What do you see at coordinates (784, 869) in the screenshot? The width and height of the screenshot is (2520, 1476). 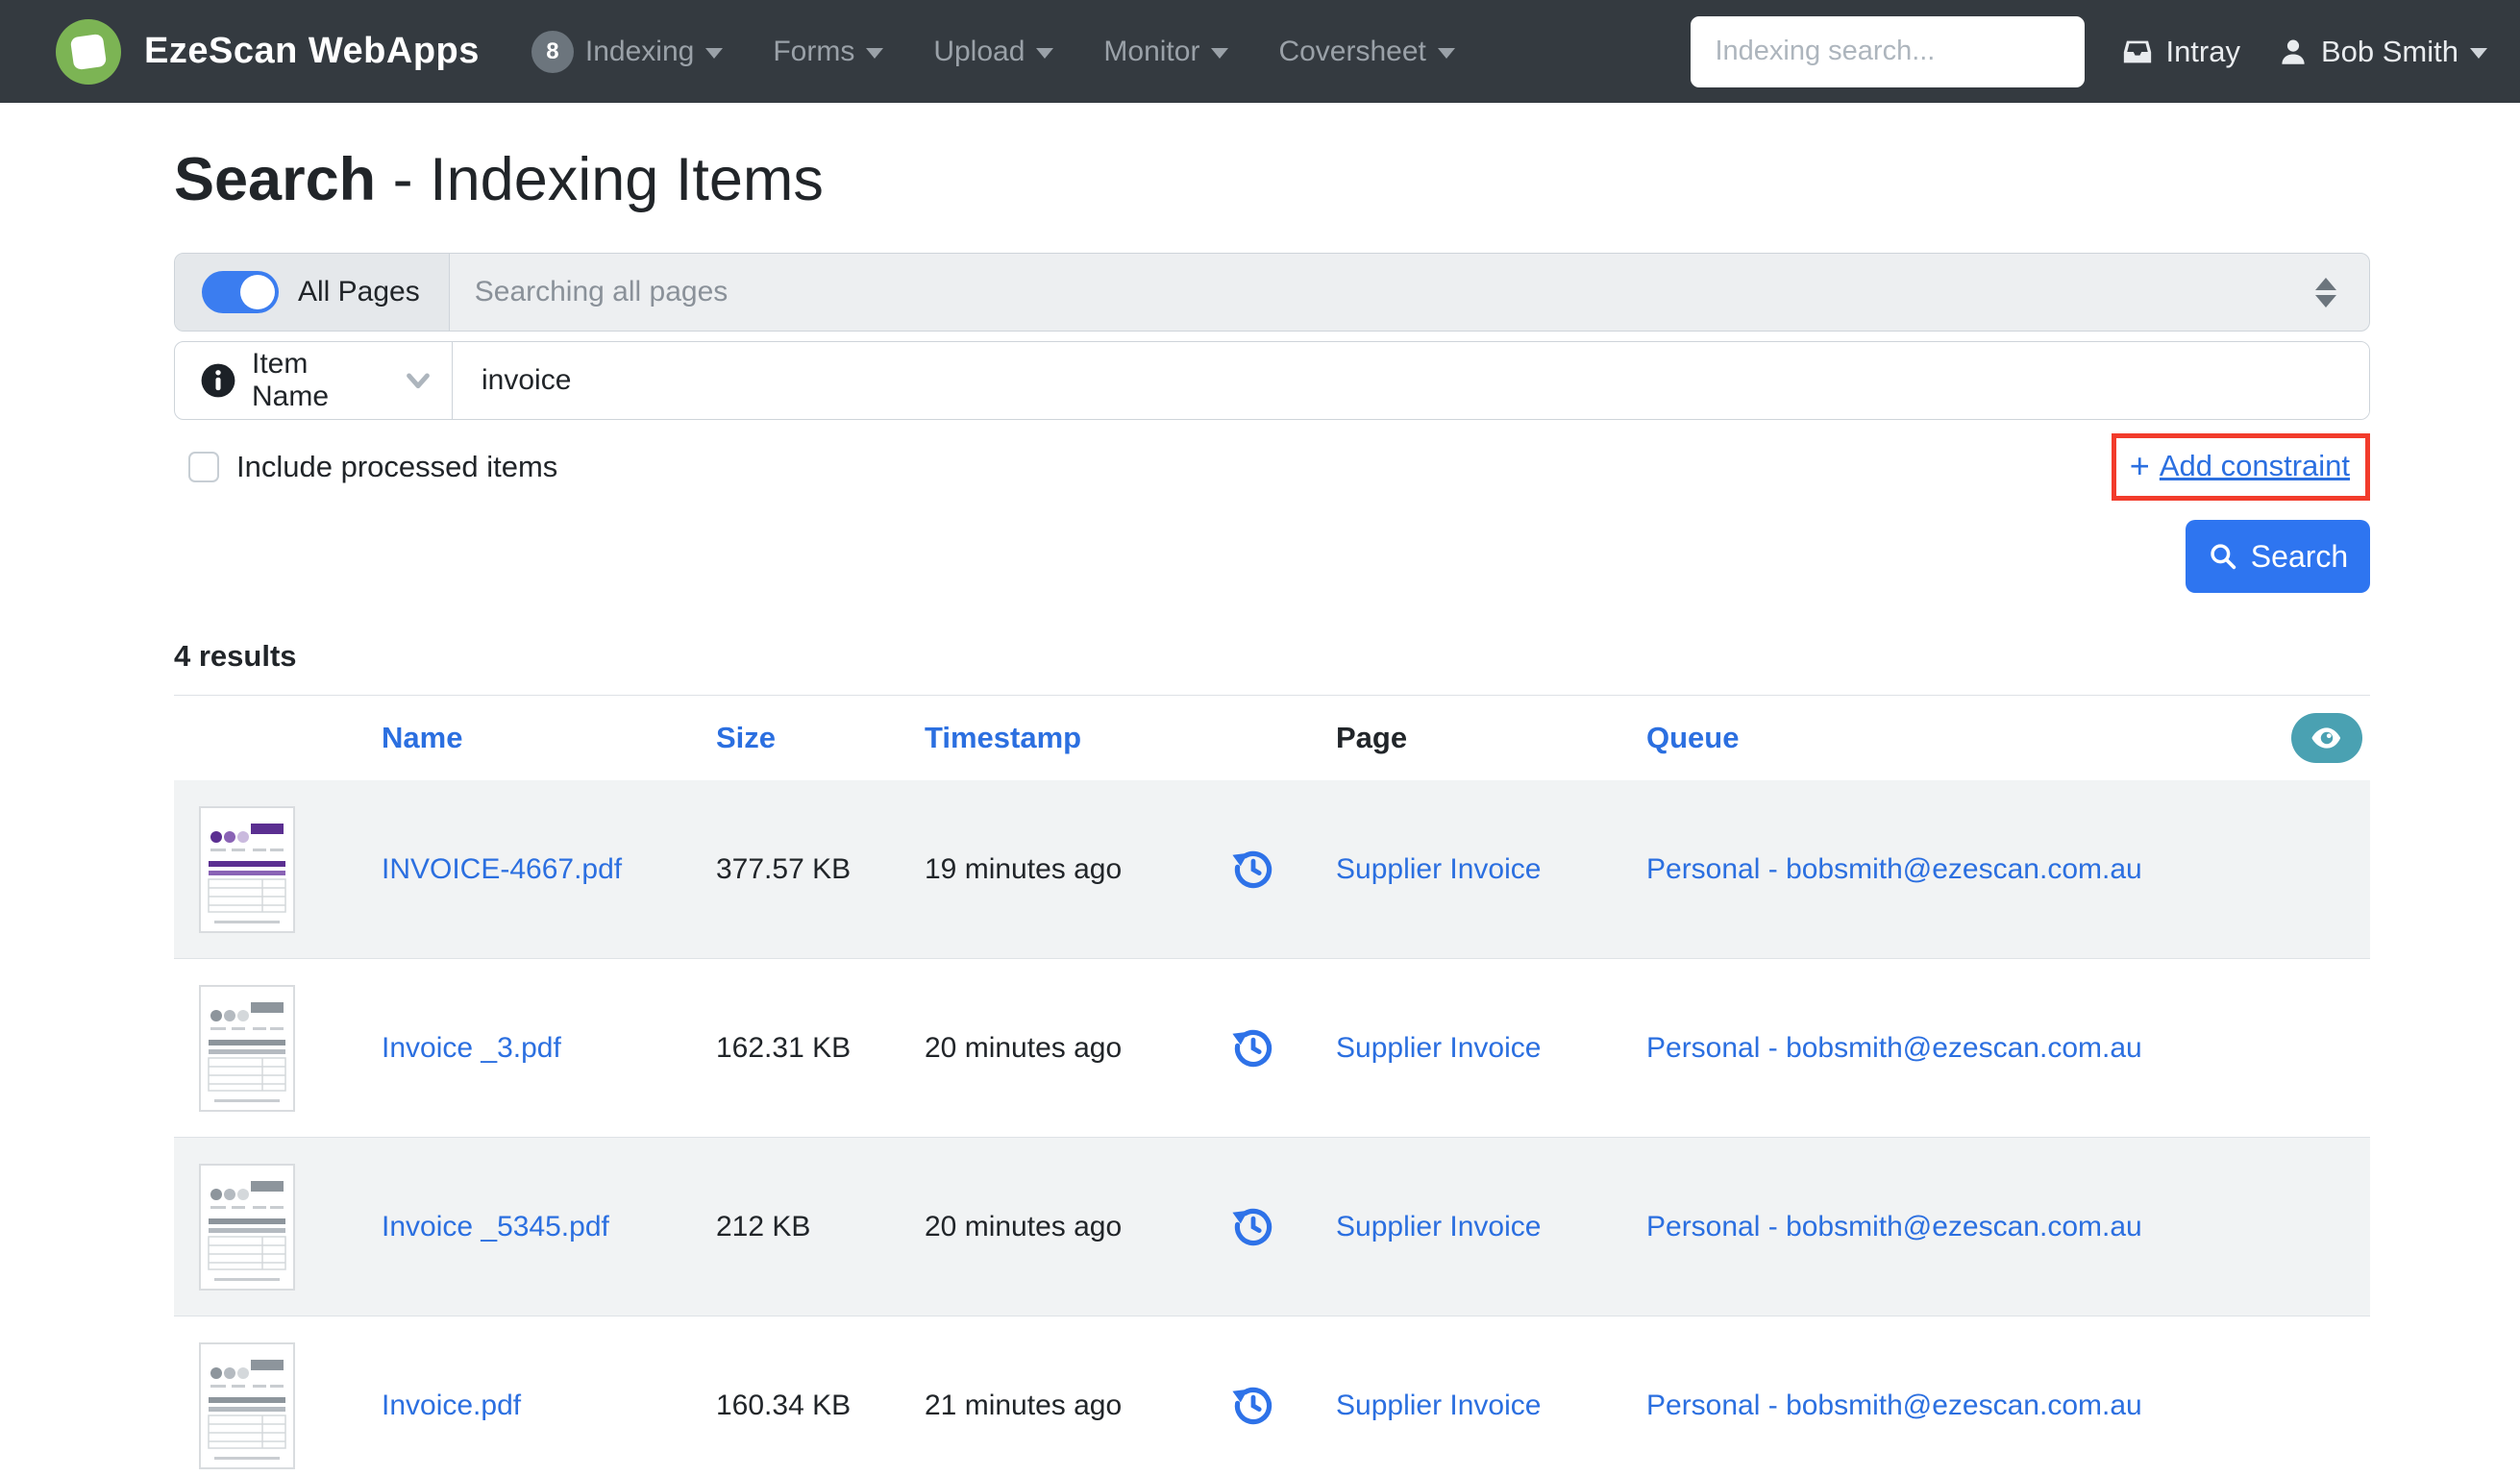 I see `file-size: 377.57 KB` at bounding box center [784, 869].